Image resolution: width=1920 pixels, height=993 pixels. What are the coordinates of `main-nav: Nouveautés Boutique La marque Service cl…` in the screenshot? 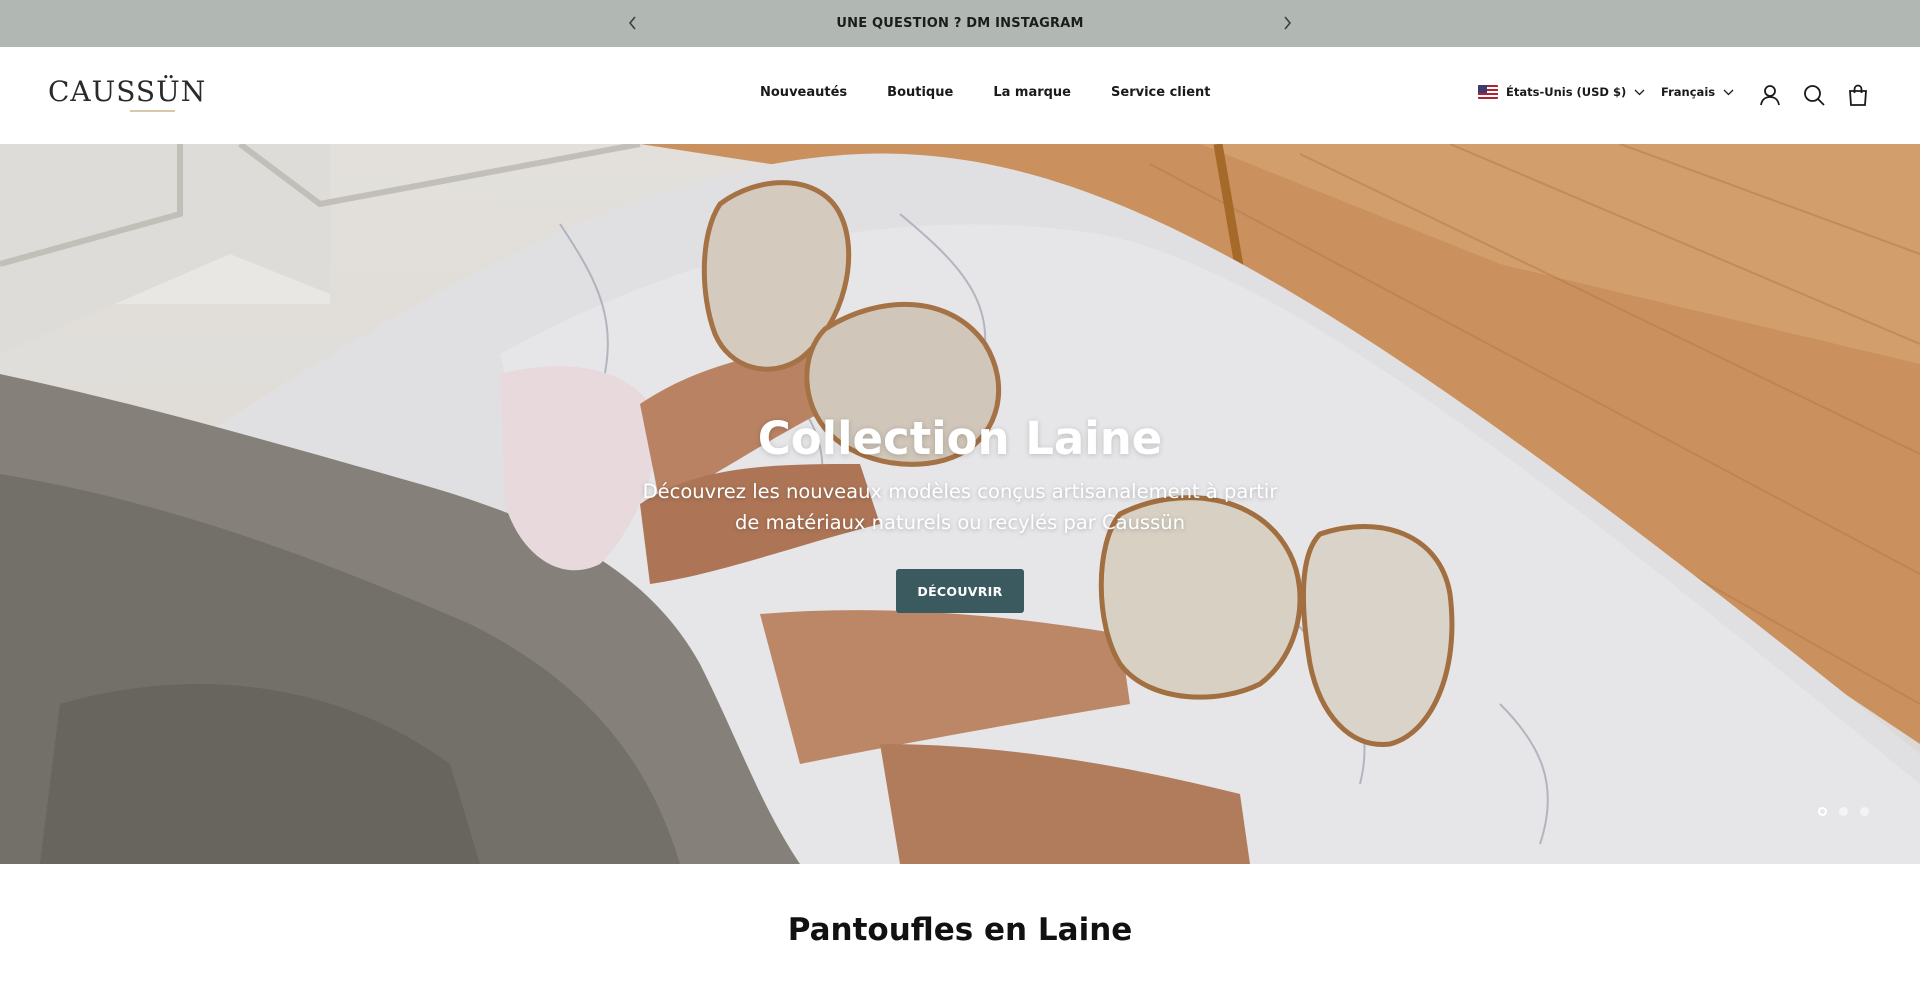 It's located at (985, 92).